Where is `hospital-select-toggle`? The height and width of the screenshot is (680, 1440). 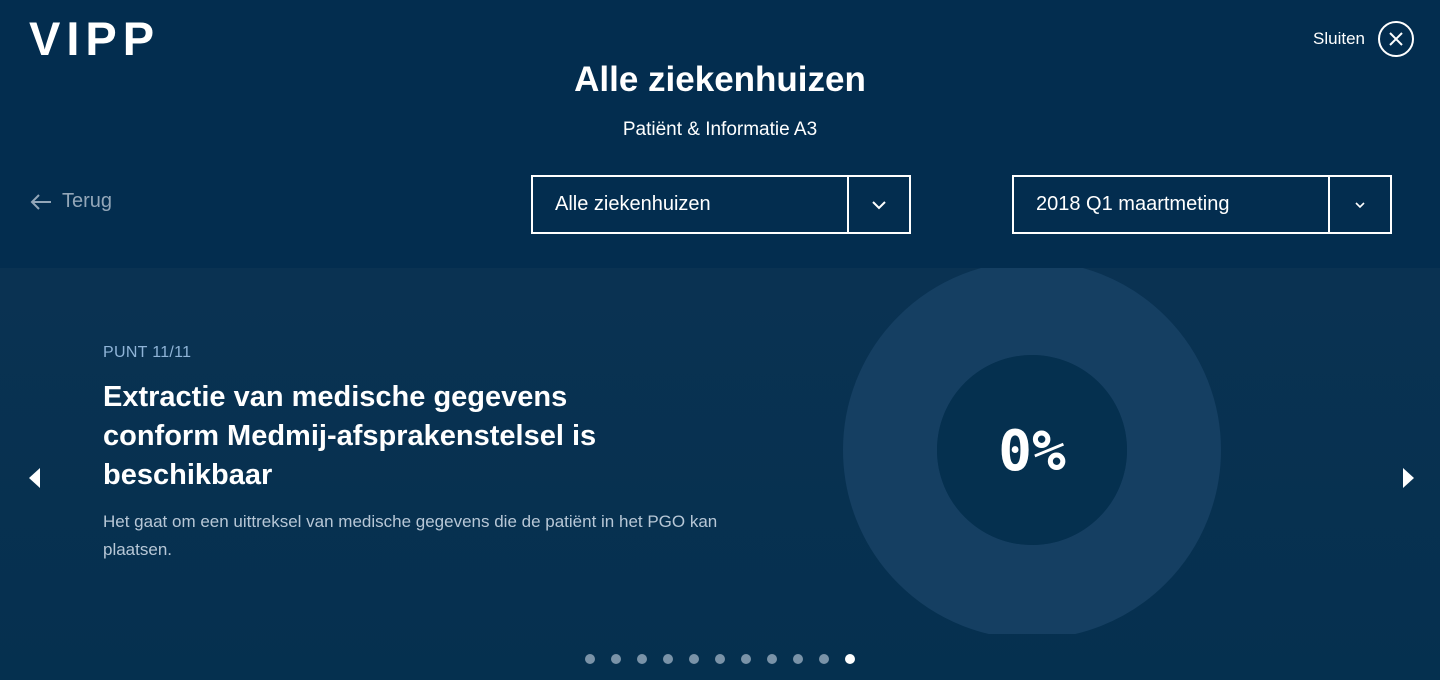 hospital-select-toggle is located at coordinates (878, 204).